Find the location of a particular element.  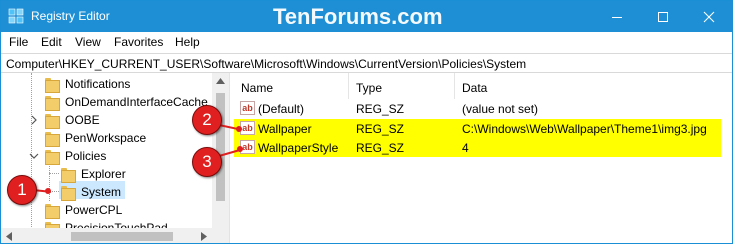

tree-item-penworkspace: PenWorkspace is located at coordinates (130, 138).